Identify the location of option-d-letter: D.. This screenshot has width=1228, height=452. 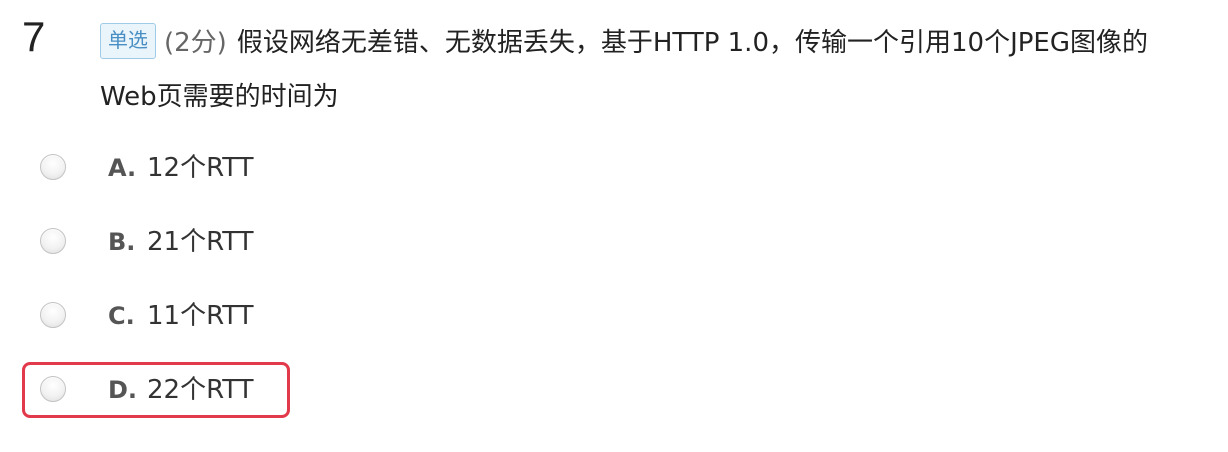
(123, 390).